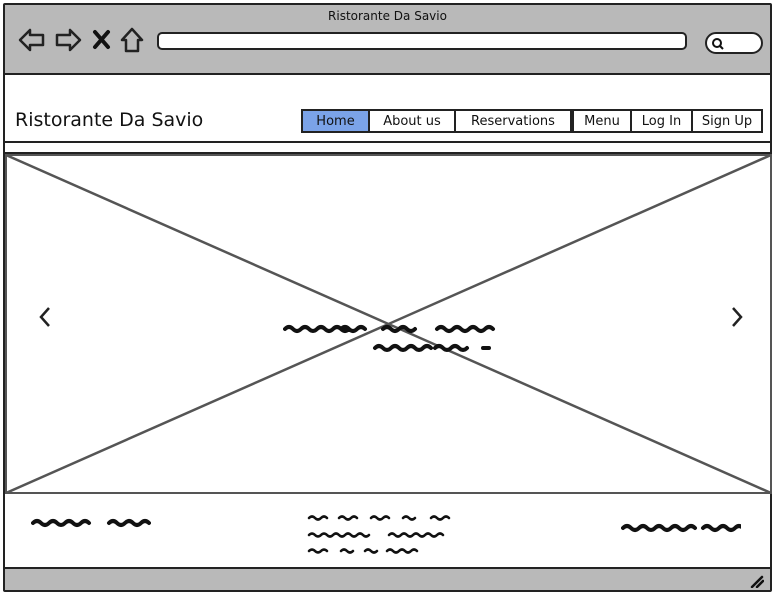  I want to click on home-icon, so click(132, 40).